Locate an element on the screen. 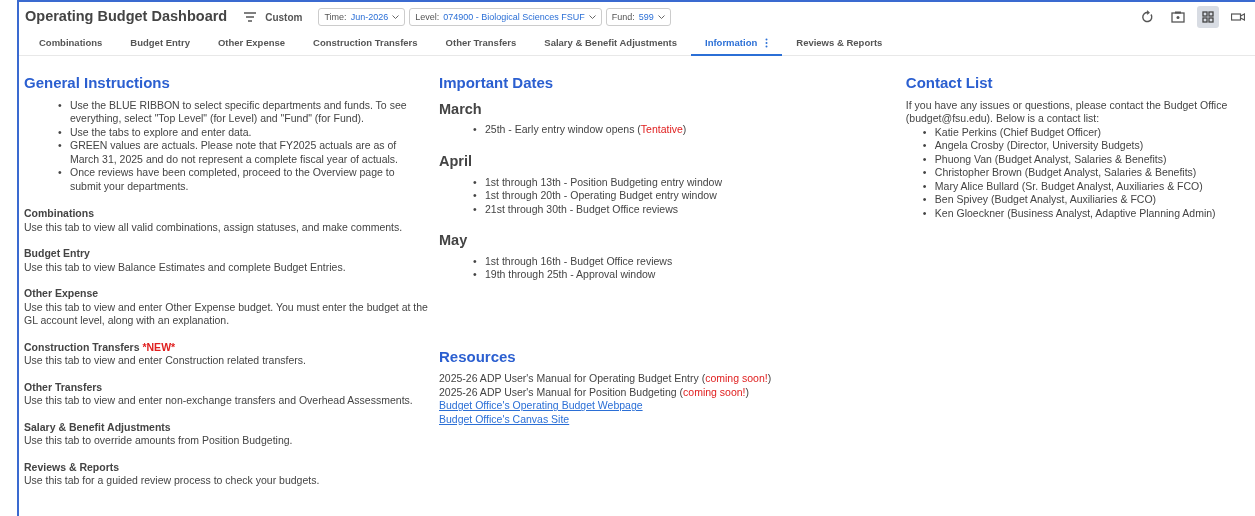 Image resolution: width=1255 pixels, height=516 pixels. section-title: Reviews & Reports is located at coordinates (72, 466).